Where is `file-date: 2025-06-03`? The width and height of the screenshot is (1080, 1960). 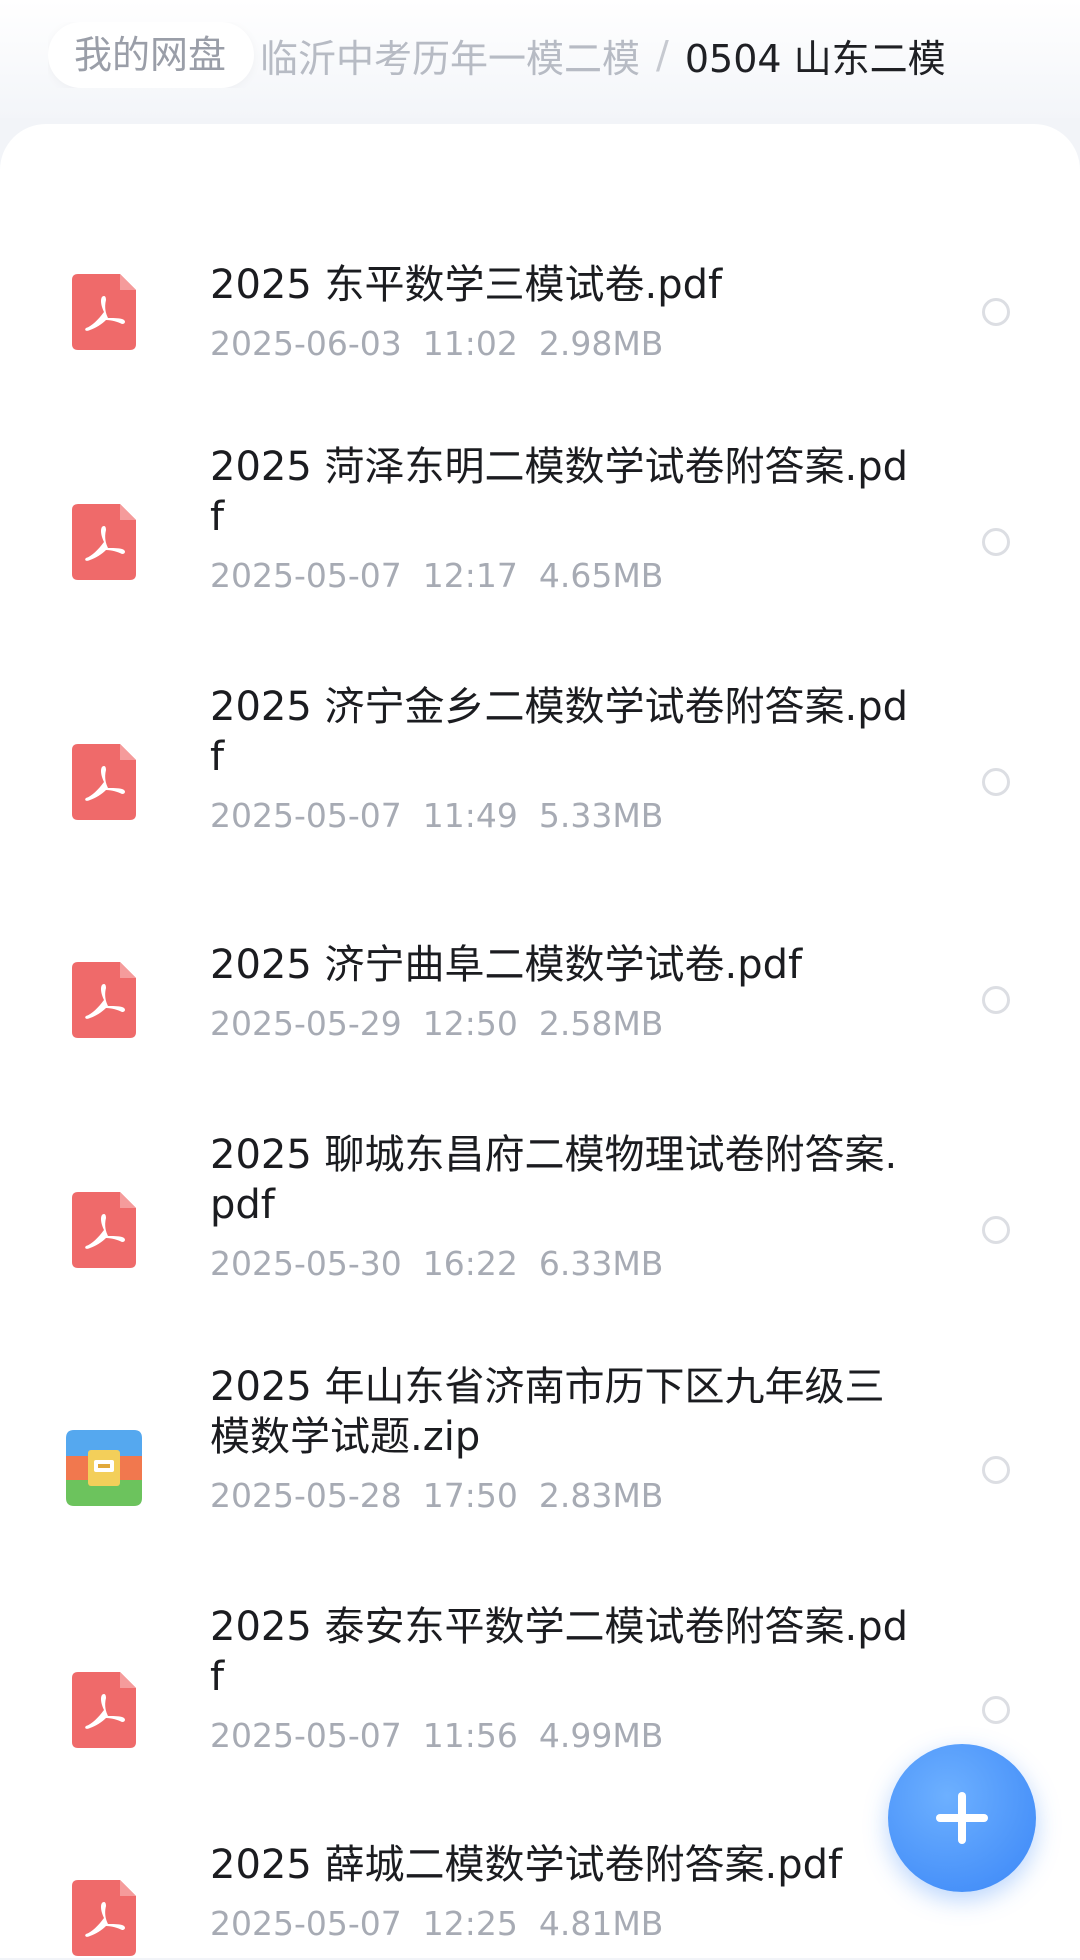
file-date: 2025-06-03 is located at coordinates (306, 343).